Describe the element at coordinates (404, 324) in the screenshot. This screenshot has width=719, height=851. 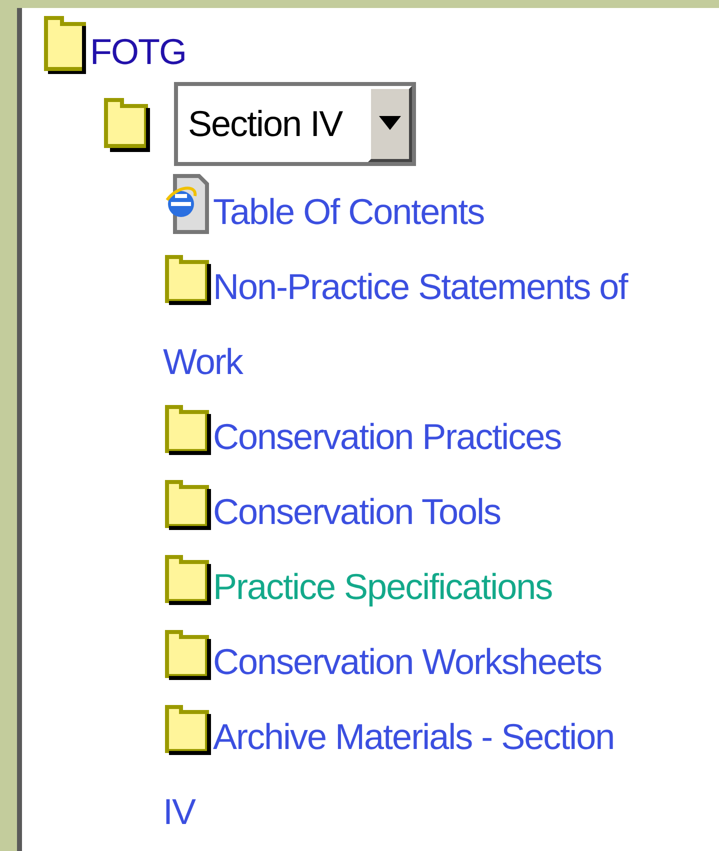
I see `tree-link: Non-Practice Statements of Work` at that location.